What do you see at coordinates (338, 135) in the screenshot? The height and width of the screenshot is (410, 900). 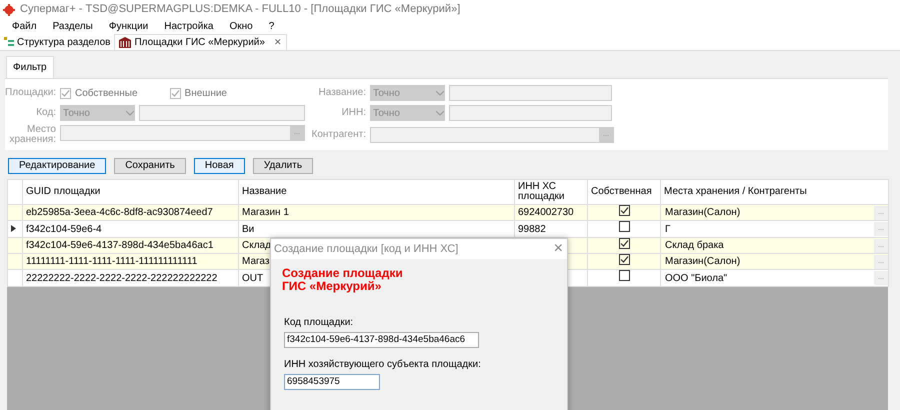 I see `field-label: Контрагент:` at bounding box center [338, 135].